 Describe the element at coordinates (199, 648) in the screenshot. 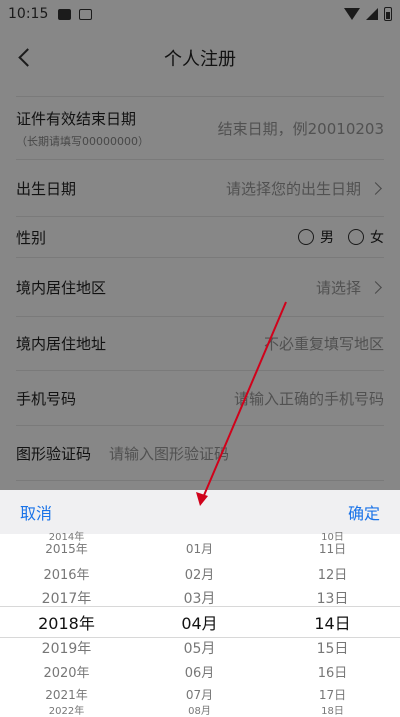

I see `month-option: 05月` at that location.